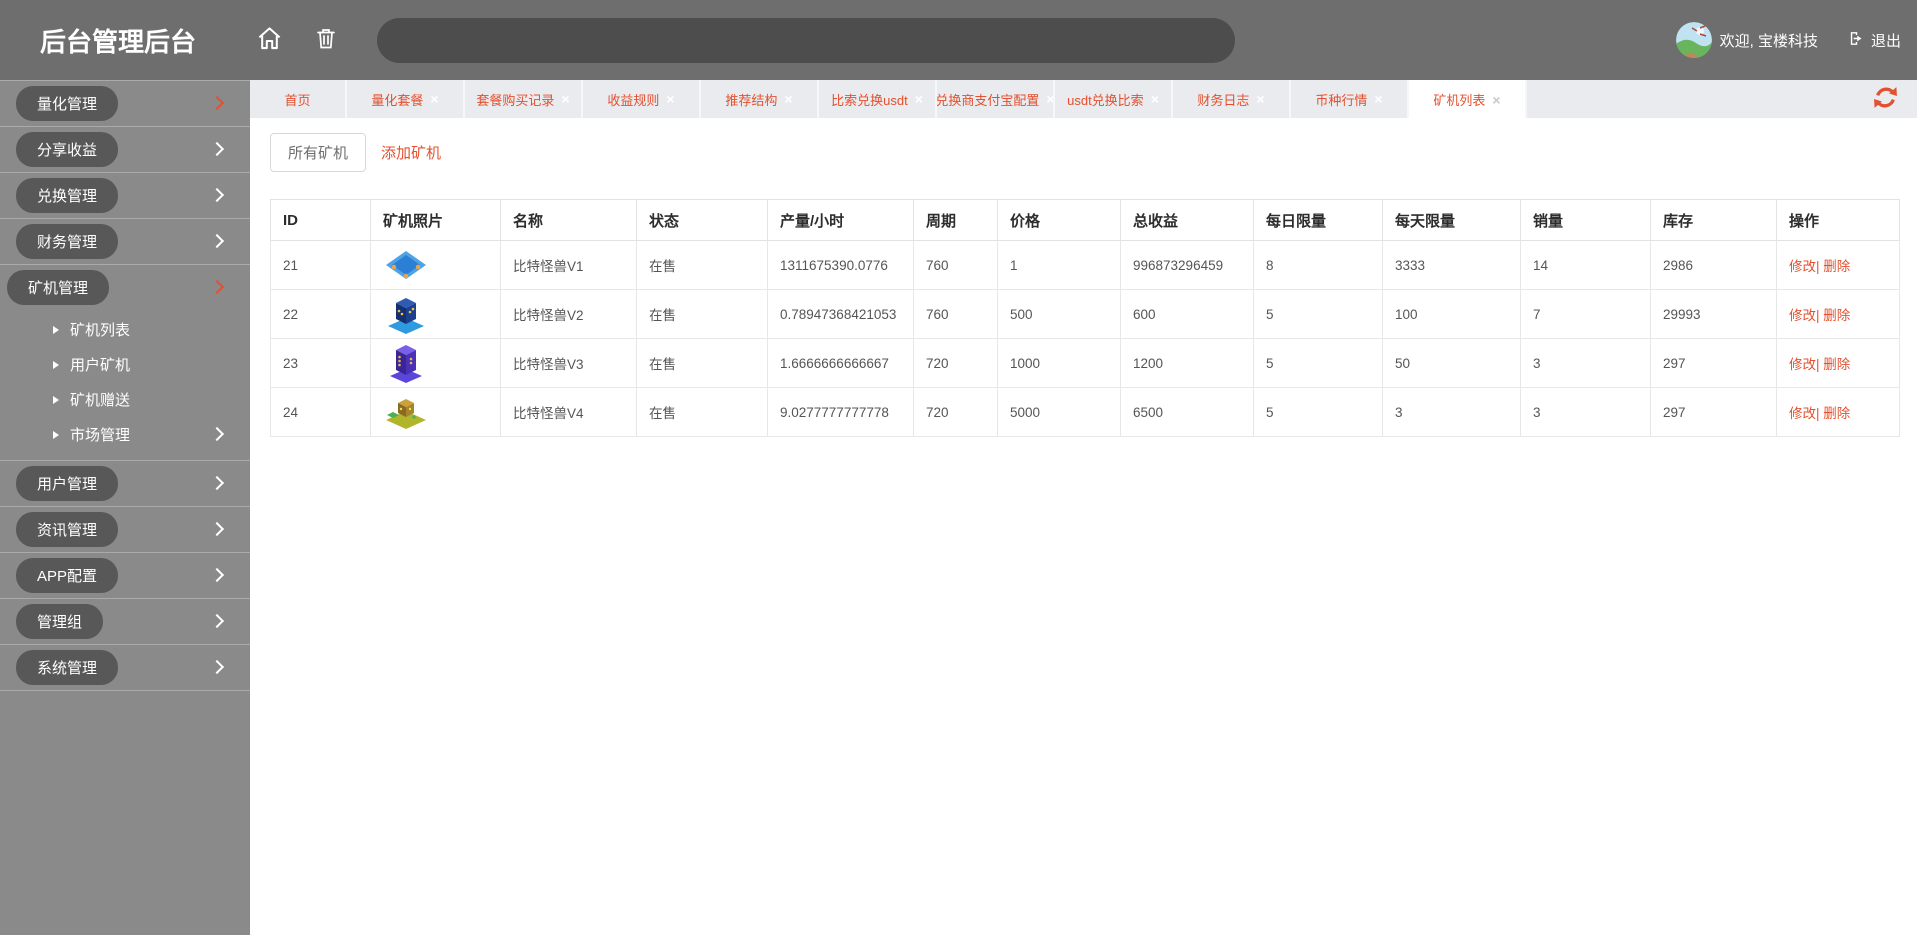 The image size is (1917, 935). Describe the element at coordinates (67, 483) in the screenshot. I see `sidebar-item-label: 用户管理` at that location.